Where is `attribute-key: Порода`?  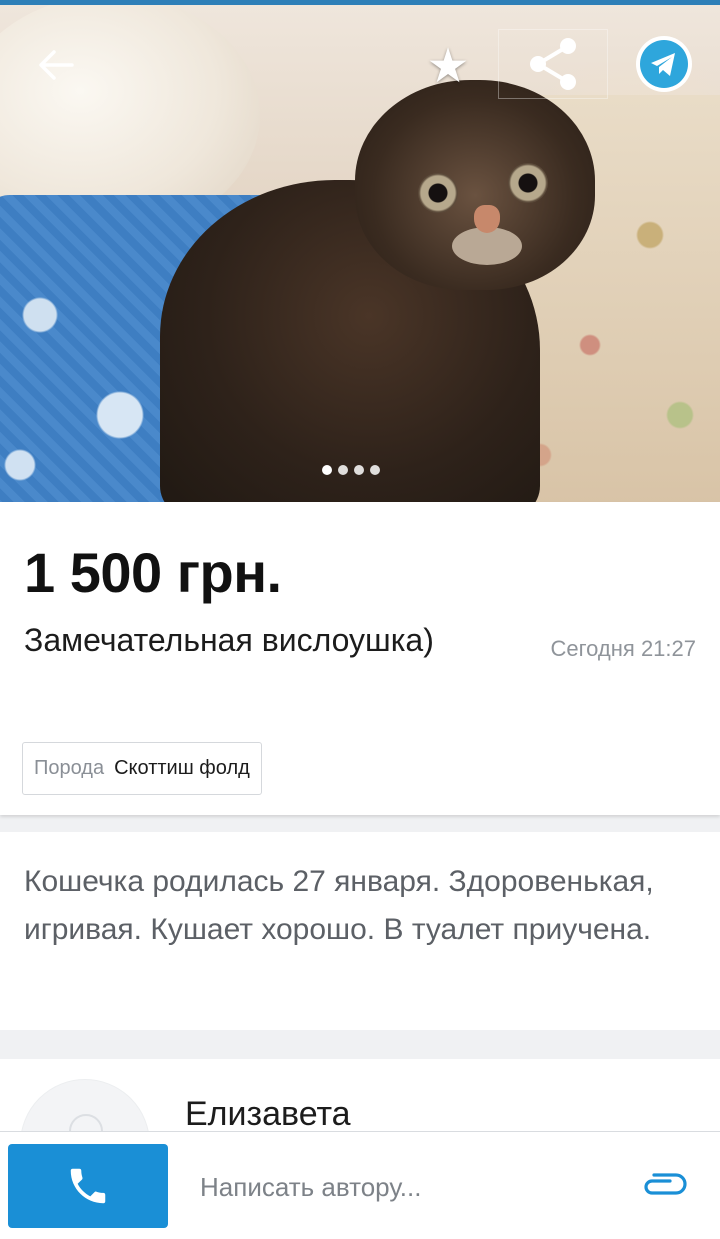
attribute-key: Порода is located at coordinates (69, 768).